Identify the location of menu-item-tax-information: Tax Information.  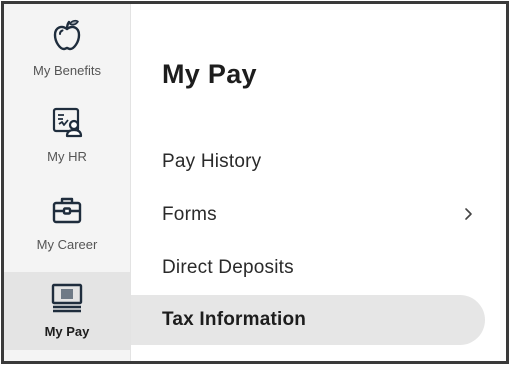
(308, 320).